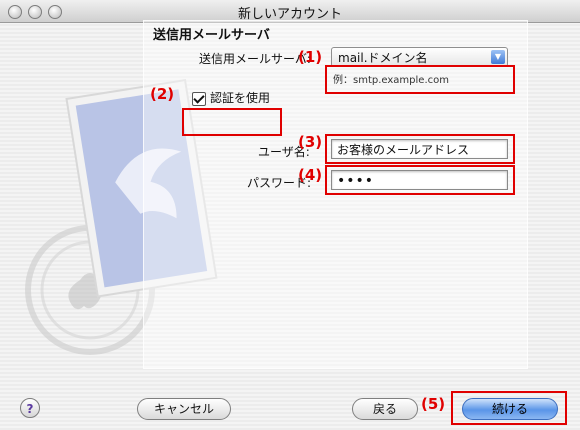 Image resolution: width=580 pixels, height=430 pixels. What do you see at coordinates (240, 98) in the screenshot?
I see `use-authentication-label: 認証を使用` at bounding box center [240, 98].